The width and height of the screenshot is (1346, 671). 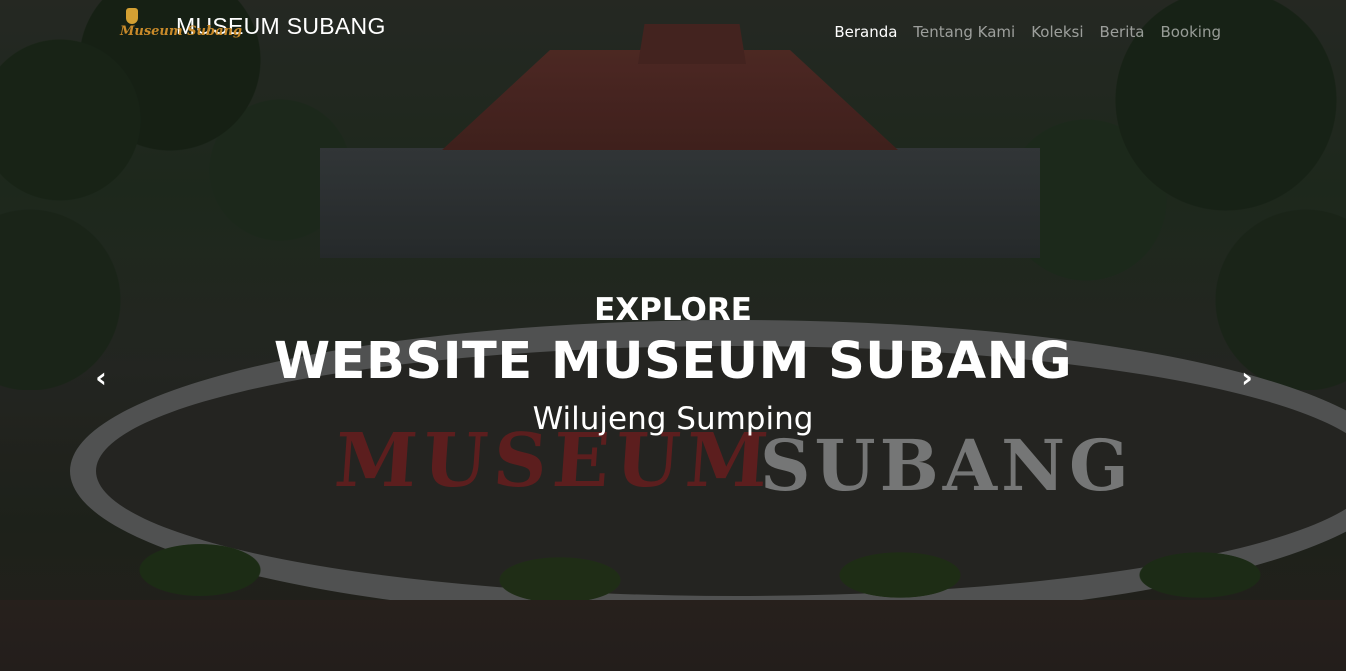 I want to click on nav-link-booking: Booking, so click(x=1190, y=32).